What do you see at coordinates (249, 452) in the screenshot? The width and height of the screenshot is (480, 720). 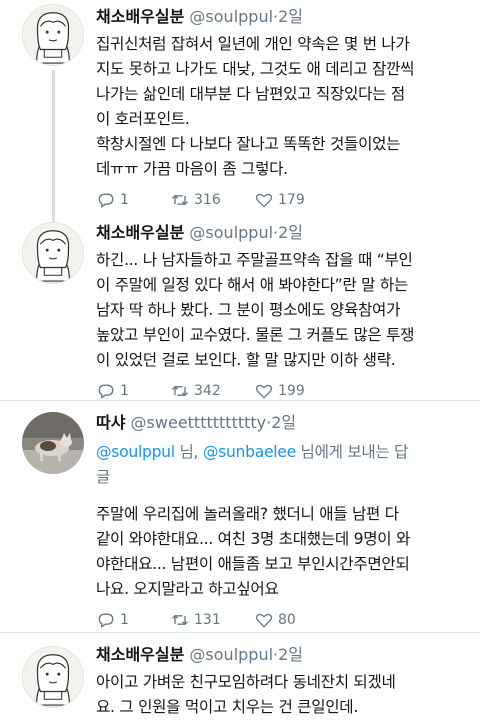 I see `mention-link: @sunbaelee` at bounding box center [249, 452].